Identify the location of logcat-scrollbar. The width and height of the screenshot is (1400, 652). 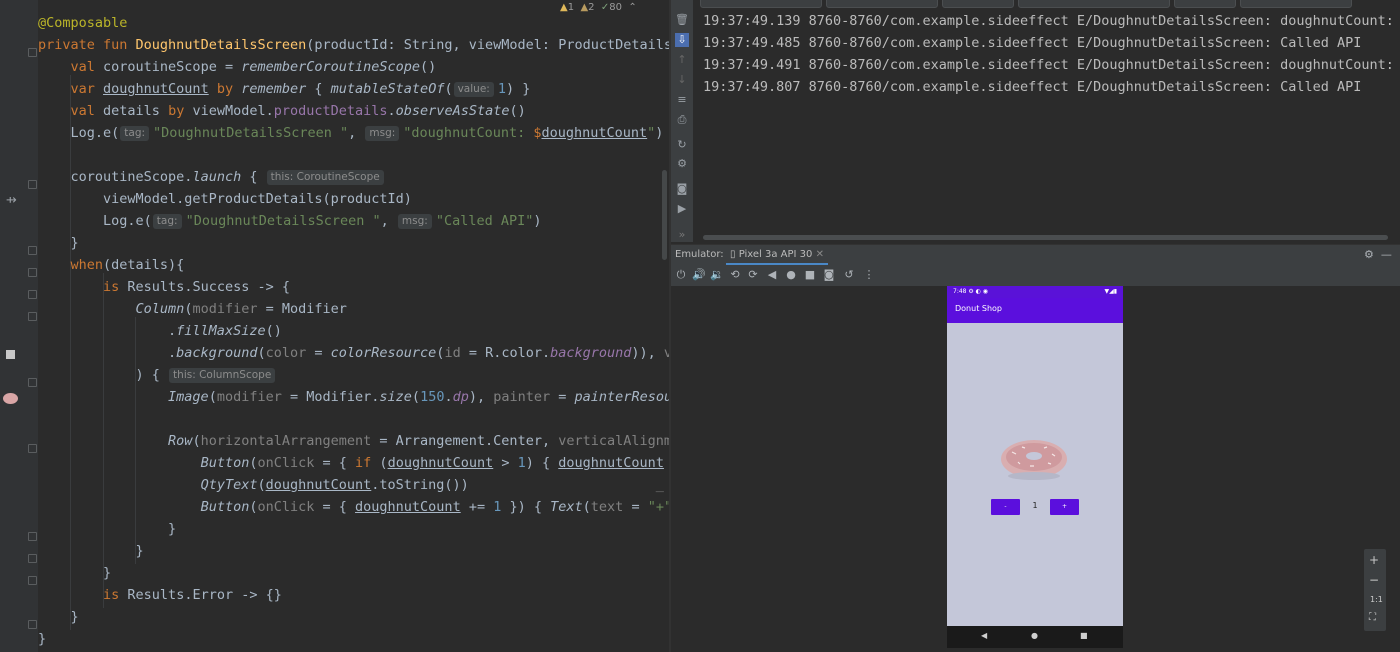
(1045, 237).